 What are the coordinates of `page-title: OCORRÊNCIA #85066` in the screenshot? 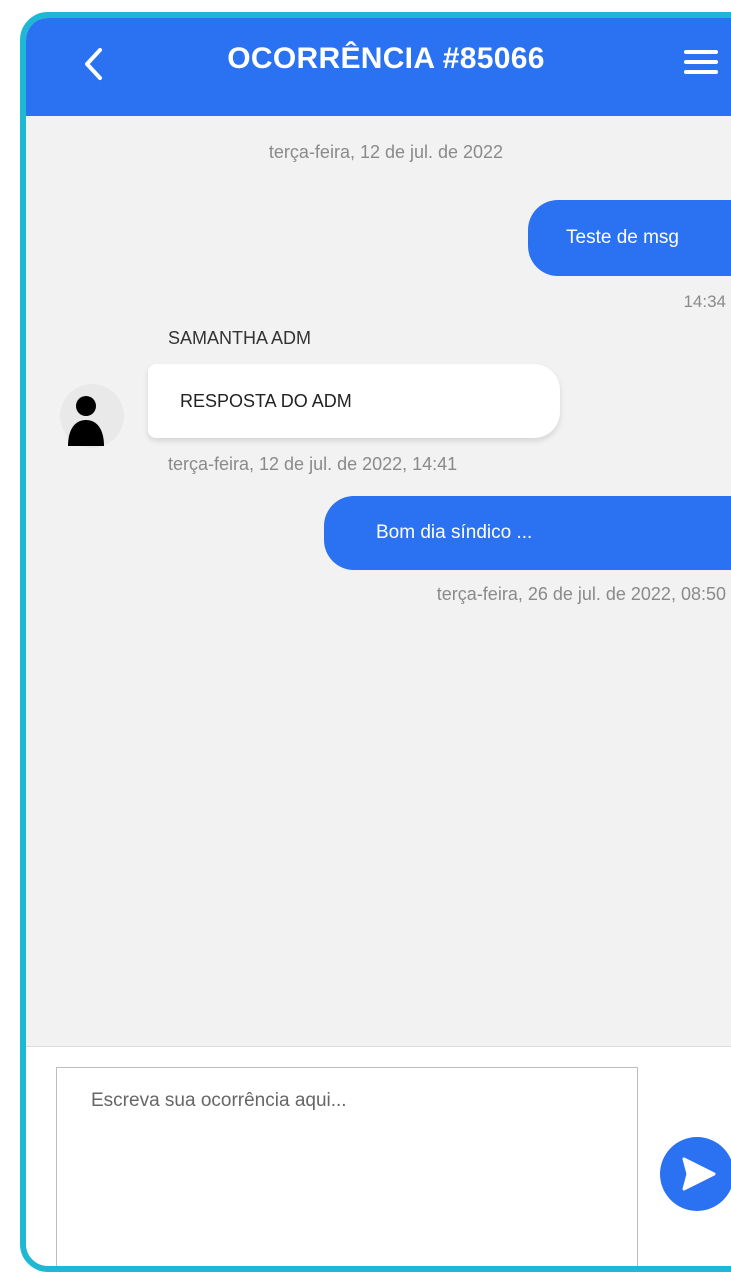 It's located at (386, 58).